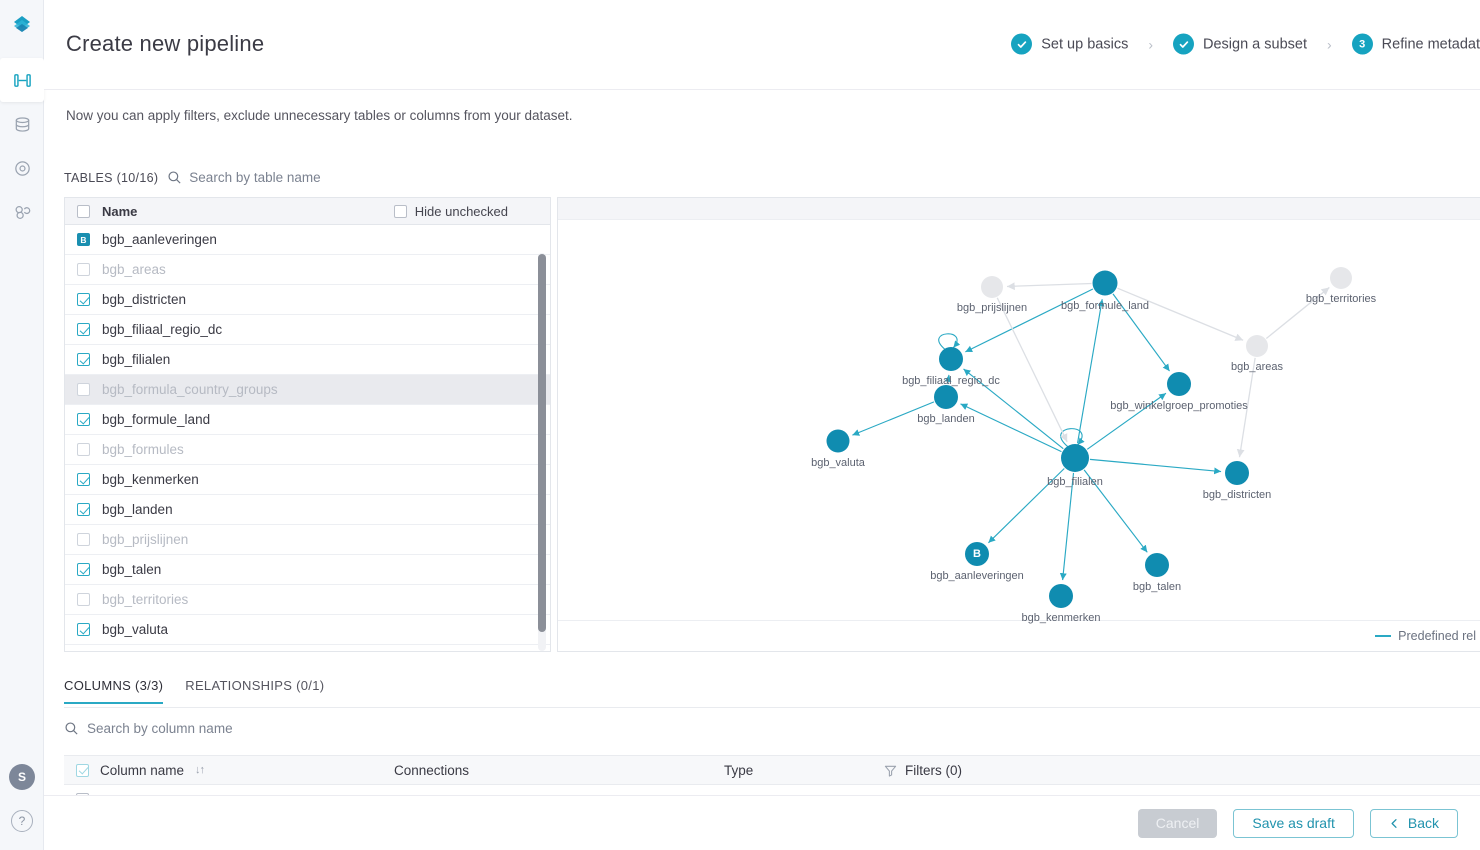 This screenshot has width=1480, height=850. Describe the element at coordinates (111, 177) in the screenshot. I see `tables-count-label: TABLES (10/16)` at that location.